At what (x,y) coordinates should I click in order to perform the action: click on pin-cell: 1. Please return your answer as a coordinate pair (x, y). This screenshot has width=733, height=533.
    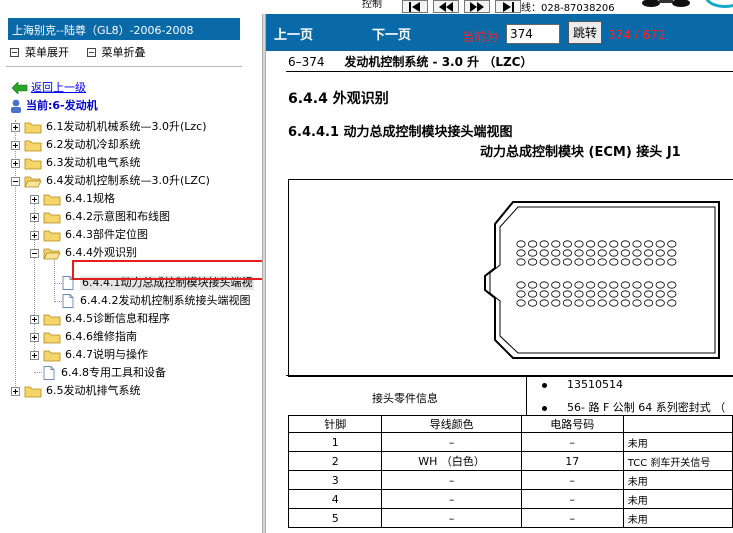
    Looking at the image, I should click on (335, 442).